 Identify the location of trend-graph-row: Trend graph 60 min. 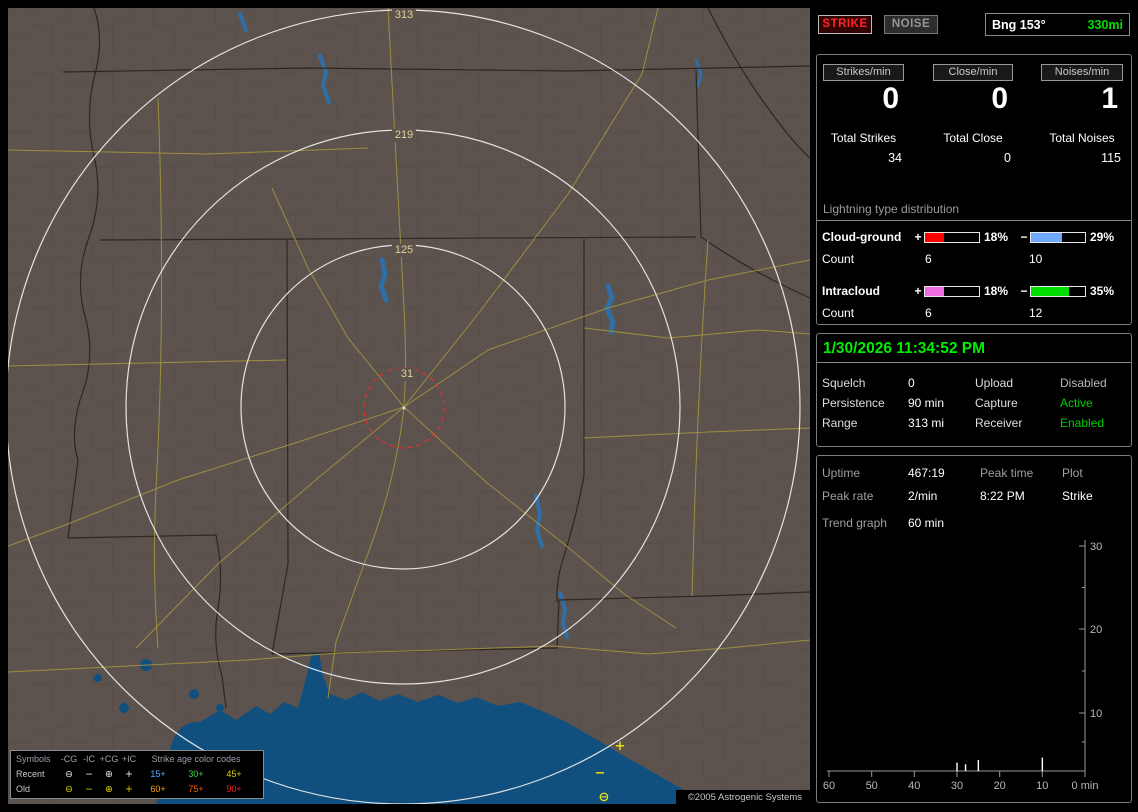
(883, 523).